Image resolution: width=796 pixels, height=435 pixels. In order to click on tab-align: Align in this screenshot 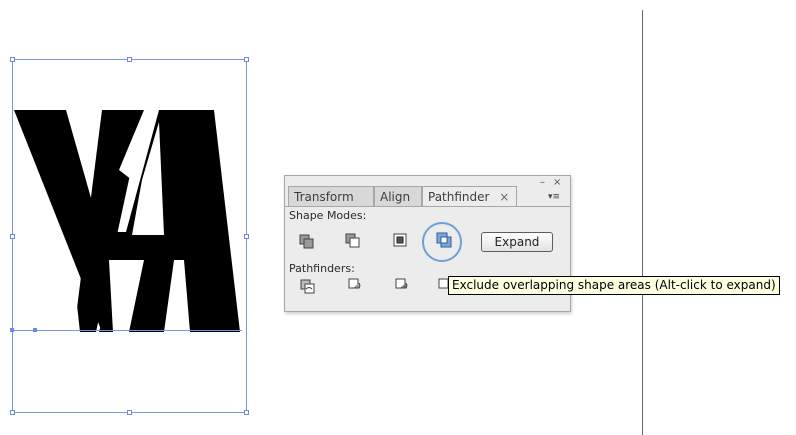, I will do `click(398, 196)`.